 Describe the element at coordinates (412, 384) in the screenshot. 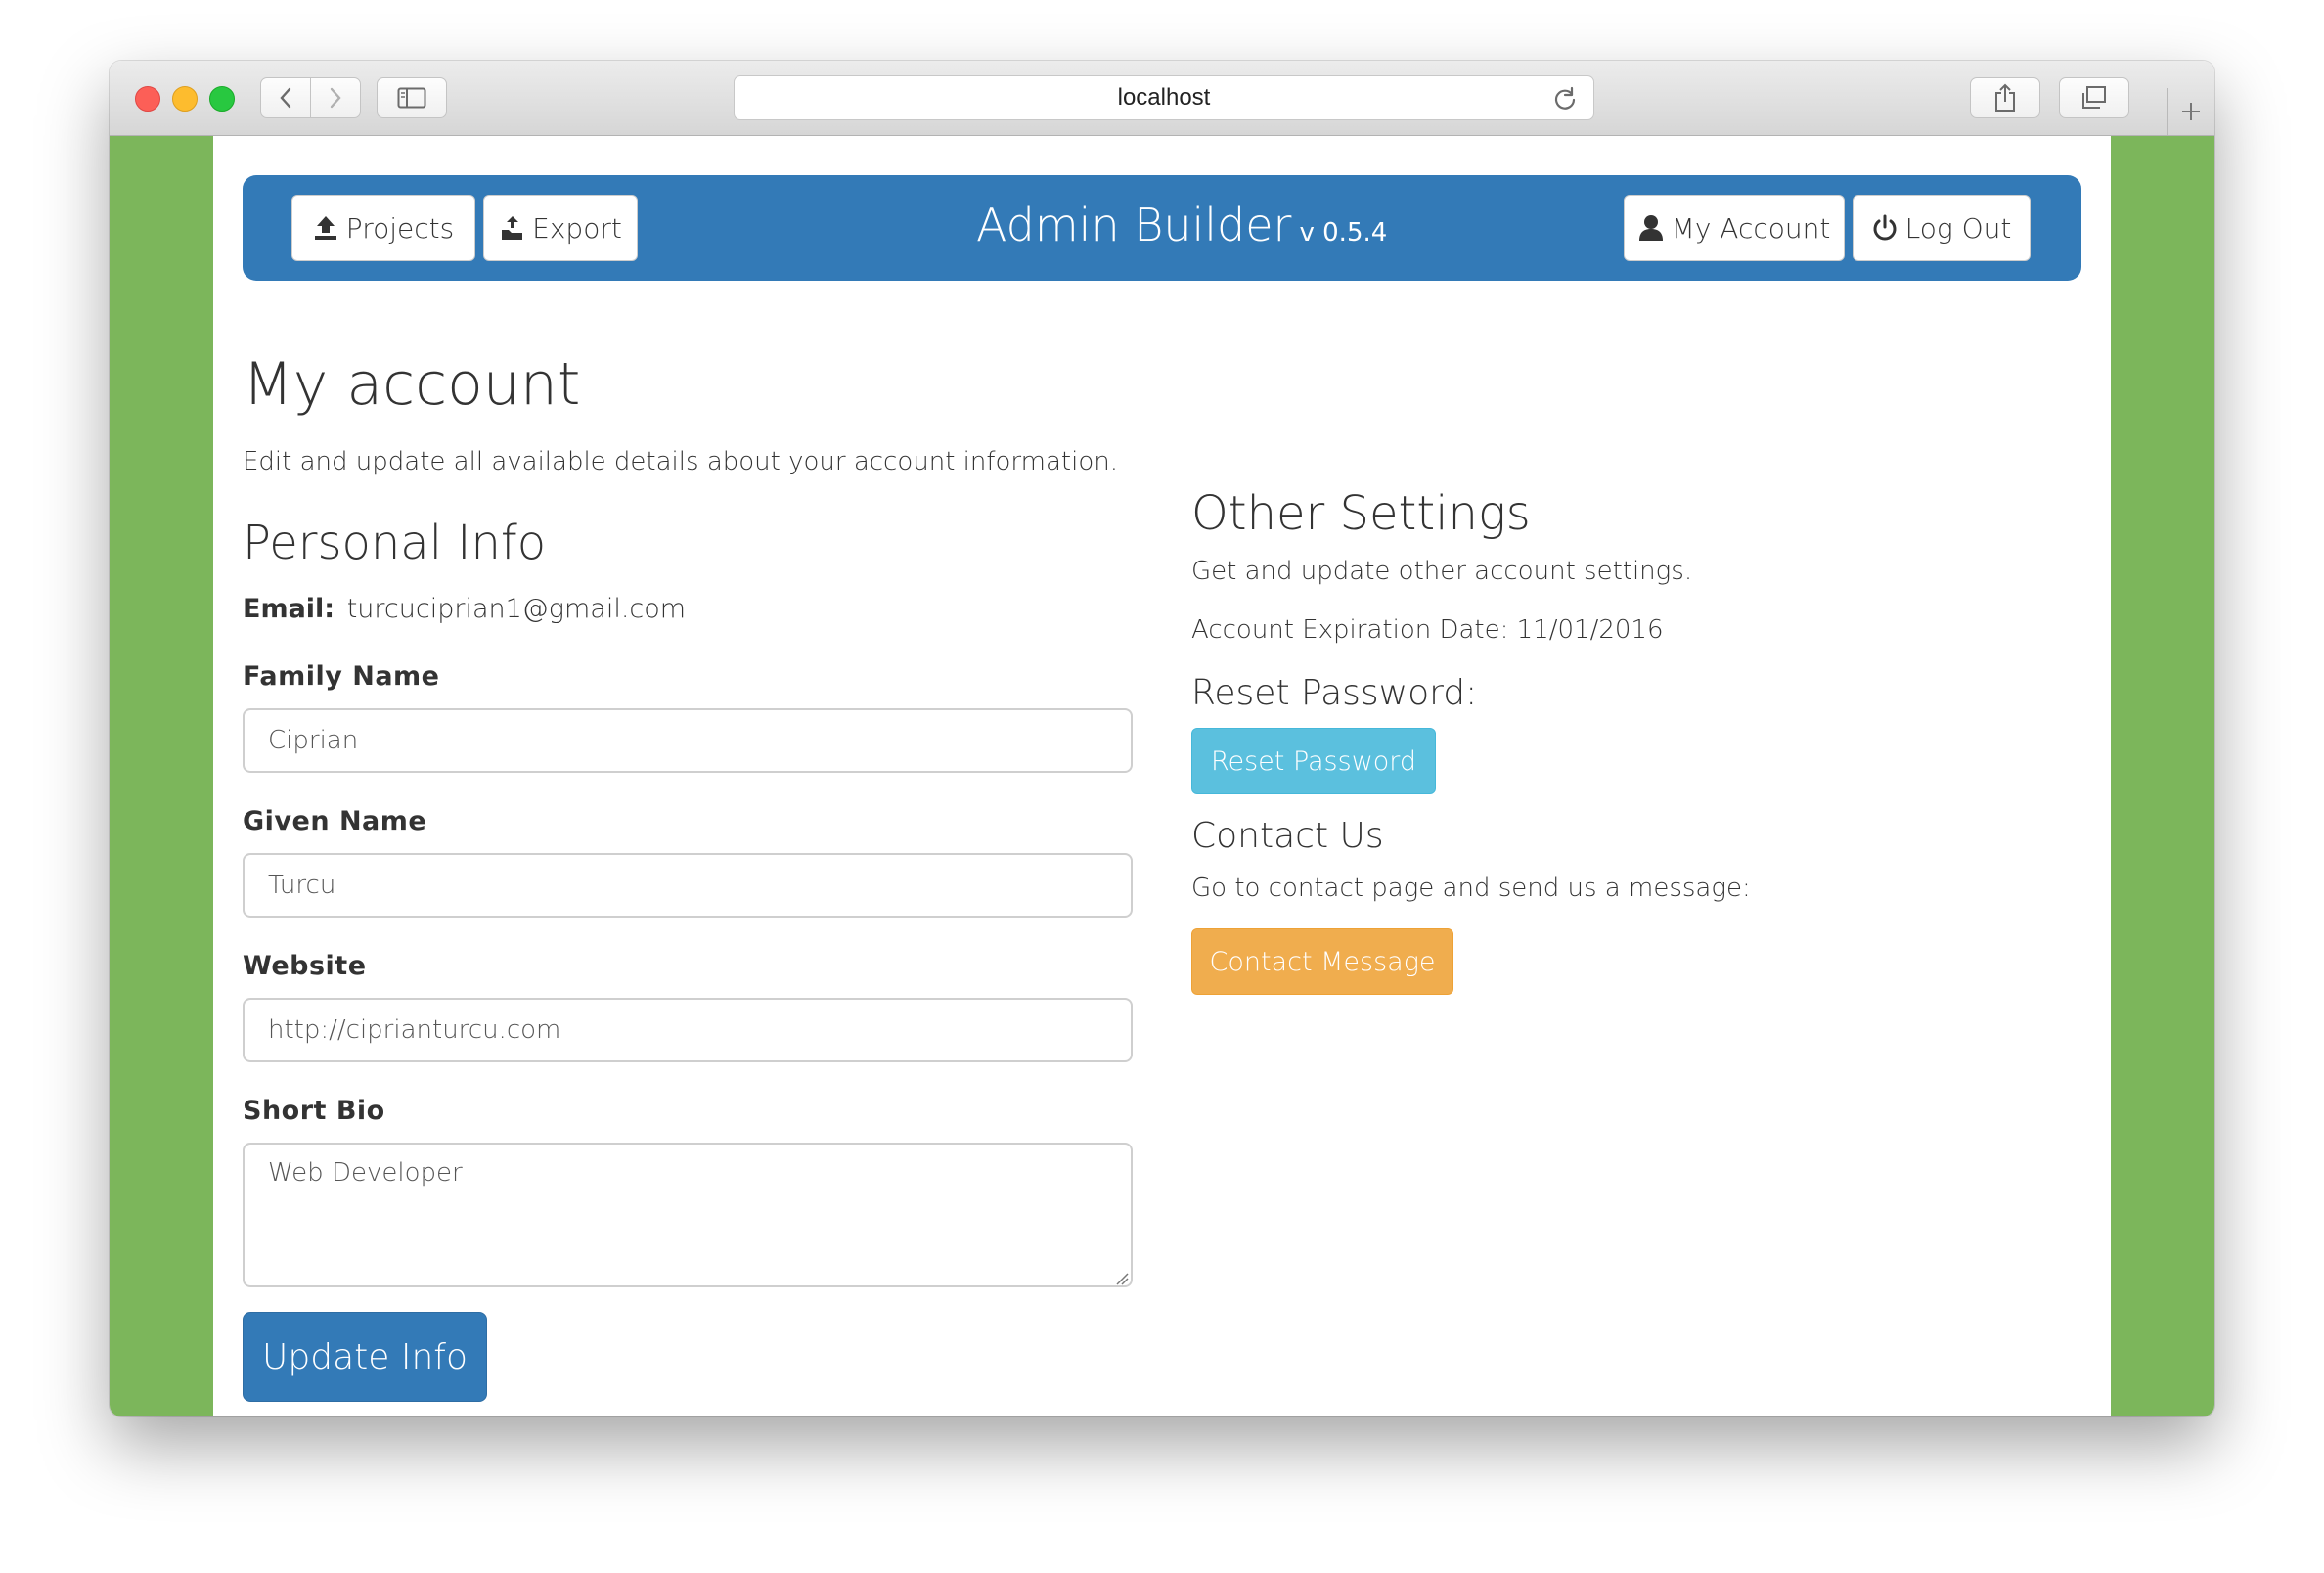

I see `page-title: My account` at that location.